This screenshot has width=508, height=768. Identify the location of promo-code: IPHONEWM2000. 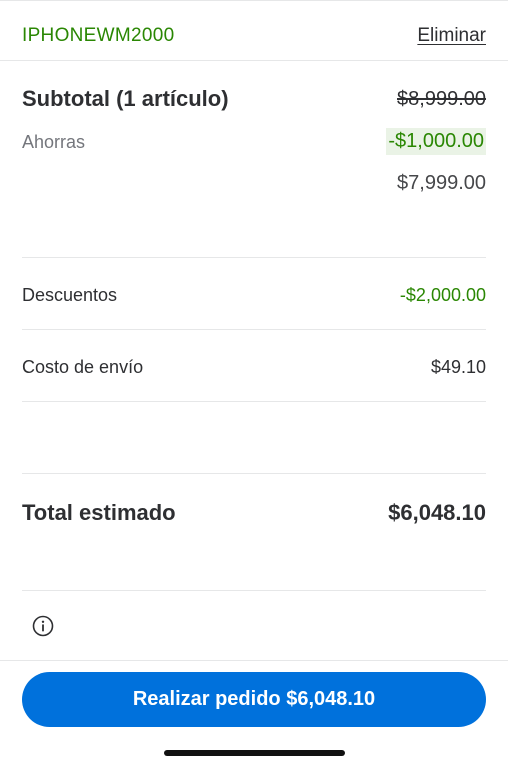
(98, 35).